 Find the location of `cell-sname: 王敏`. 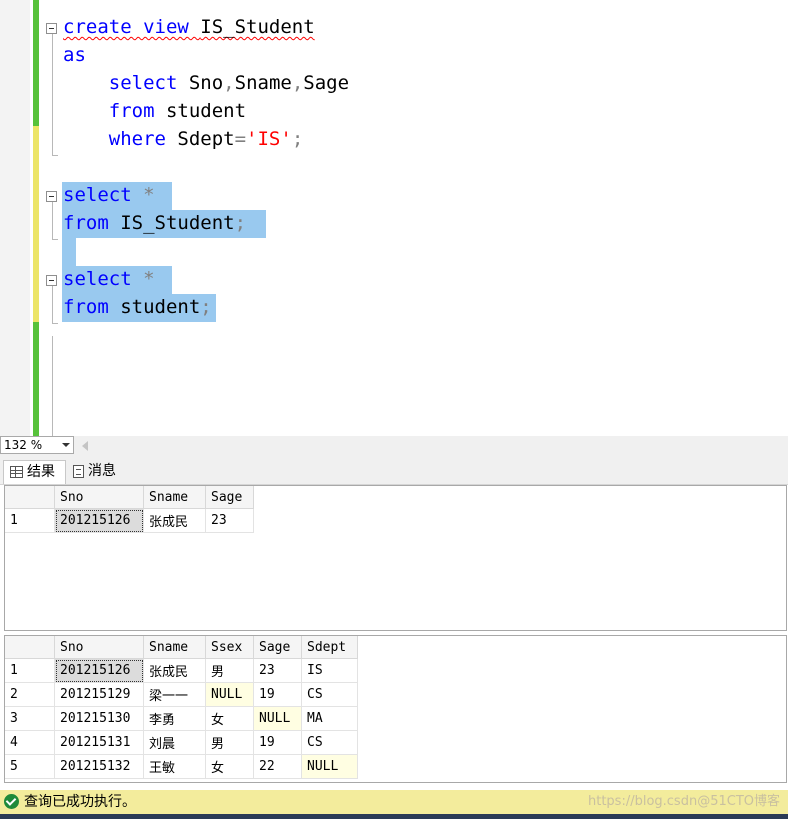

cell-sname: 王敏 is located at coordinates (174, 766).